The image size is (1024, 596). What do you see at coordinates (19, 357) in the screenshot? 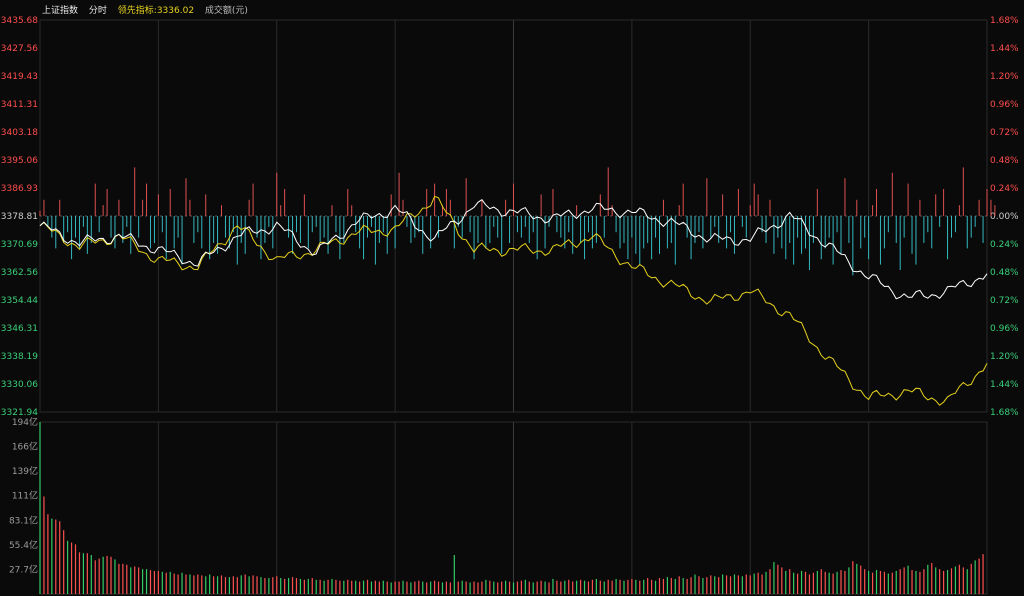
I see `y-tick-left: 3338.19` at bounding box center [19, 357].